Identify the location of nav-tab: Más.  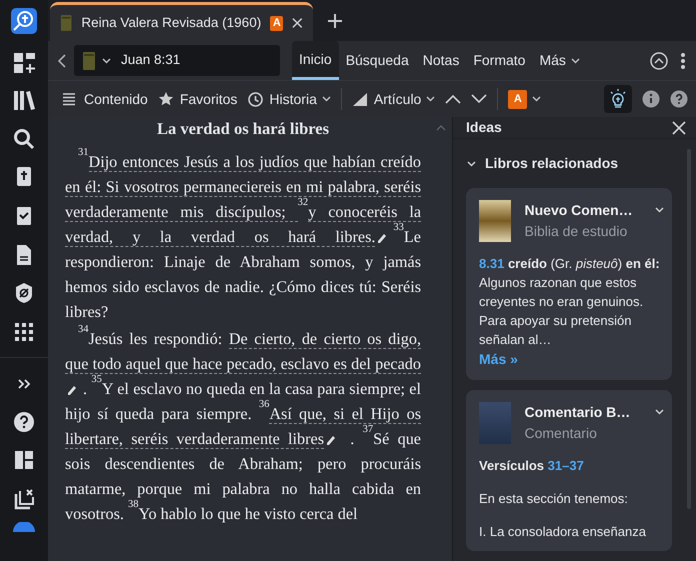
(559, 60).